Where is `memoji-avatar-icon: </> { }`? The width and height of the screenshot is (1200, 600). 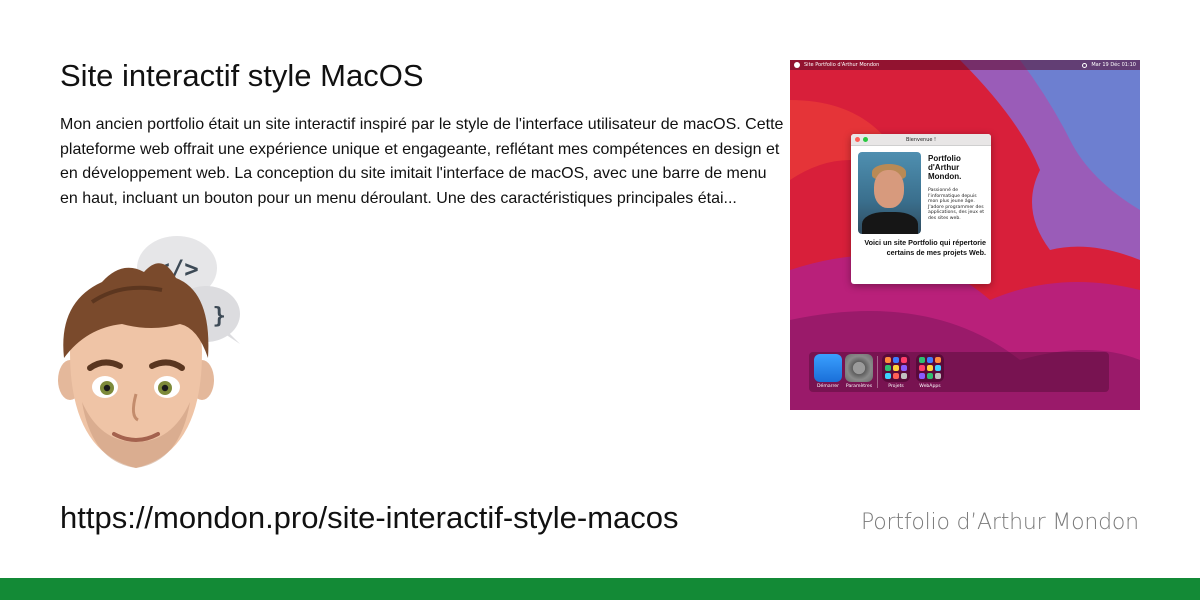 memoji-avatar-icon: </> { } is located at coordinates (149, 352).